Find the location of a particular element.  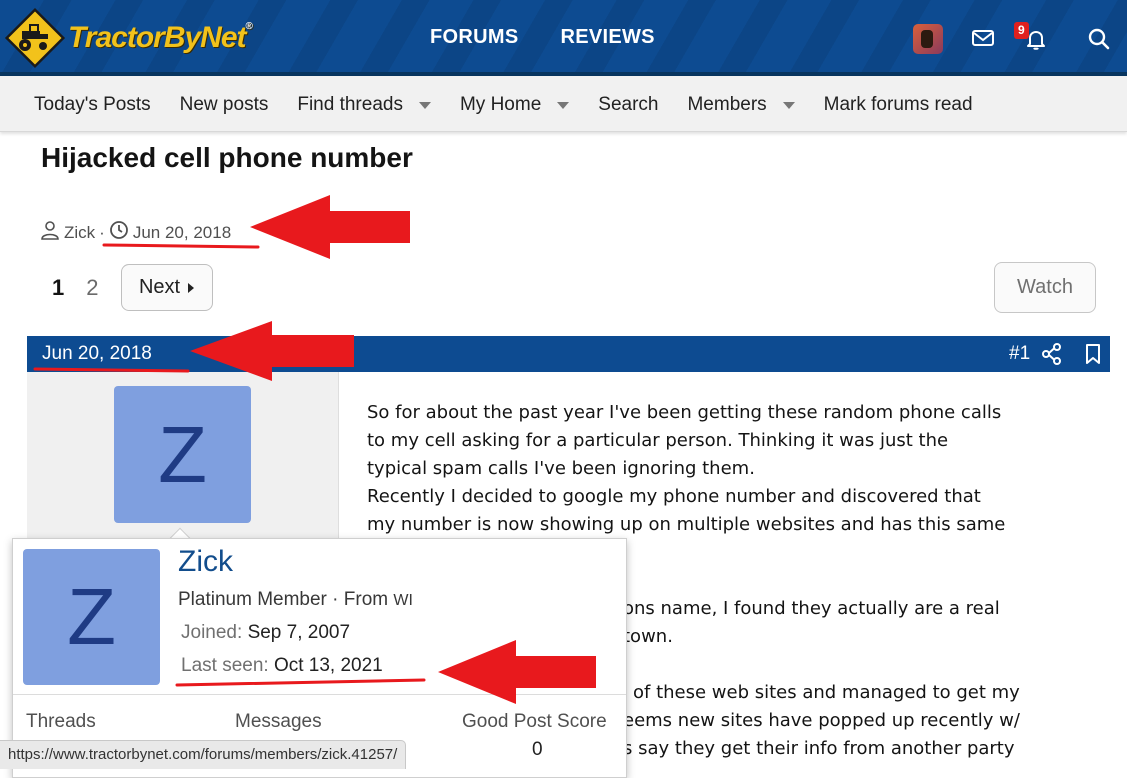

subnav-label: Mark forums read is located at coordinates (898, 104).